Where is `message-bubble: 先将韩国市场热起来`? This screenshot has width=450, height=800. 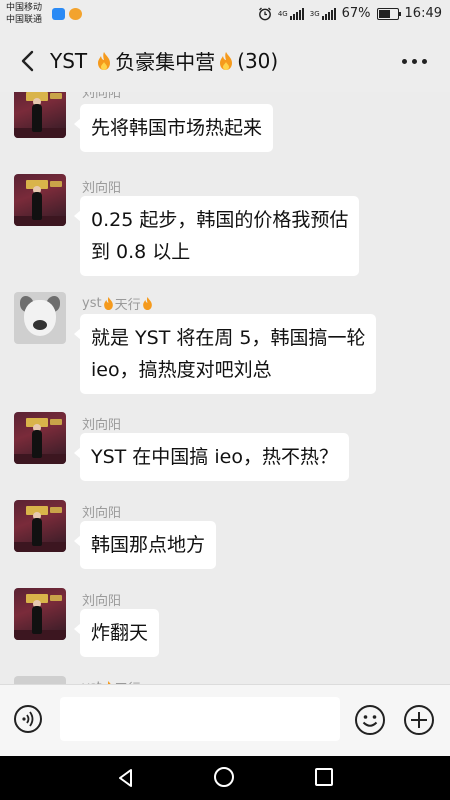
message-bubble: 先将韩国市场热起来 is located at coordinates (173, 128).